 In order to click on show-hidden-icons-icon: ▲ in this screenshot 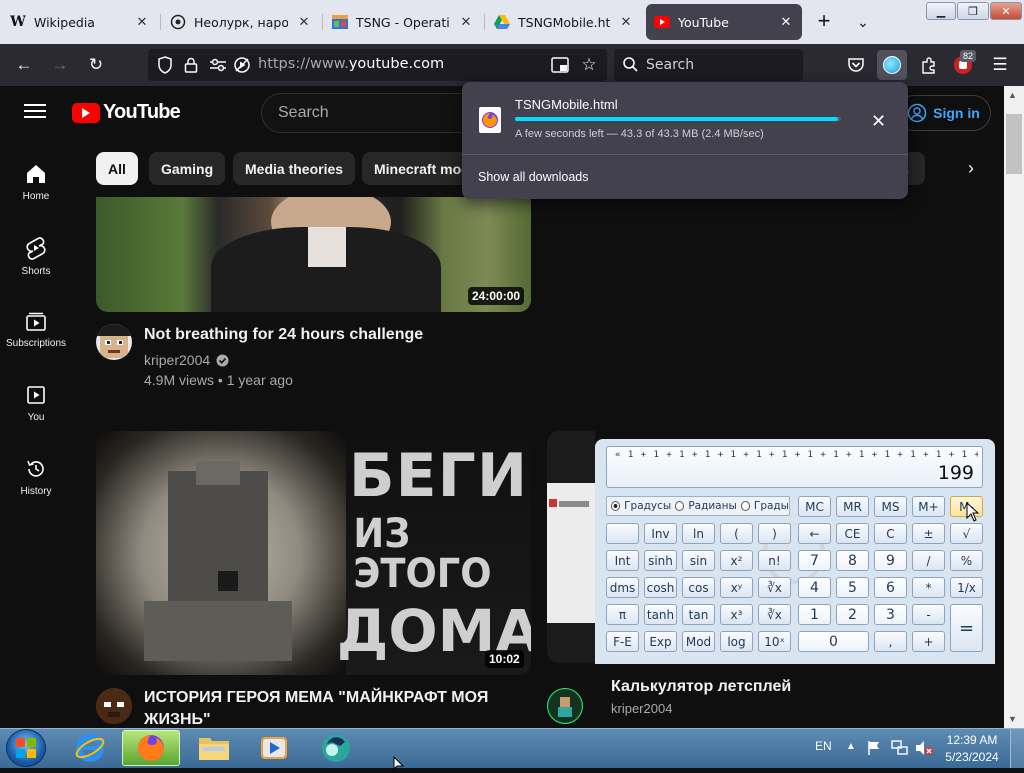, I will do `click(851, 746)`.